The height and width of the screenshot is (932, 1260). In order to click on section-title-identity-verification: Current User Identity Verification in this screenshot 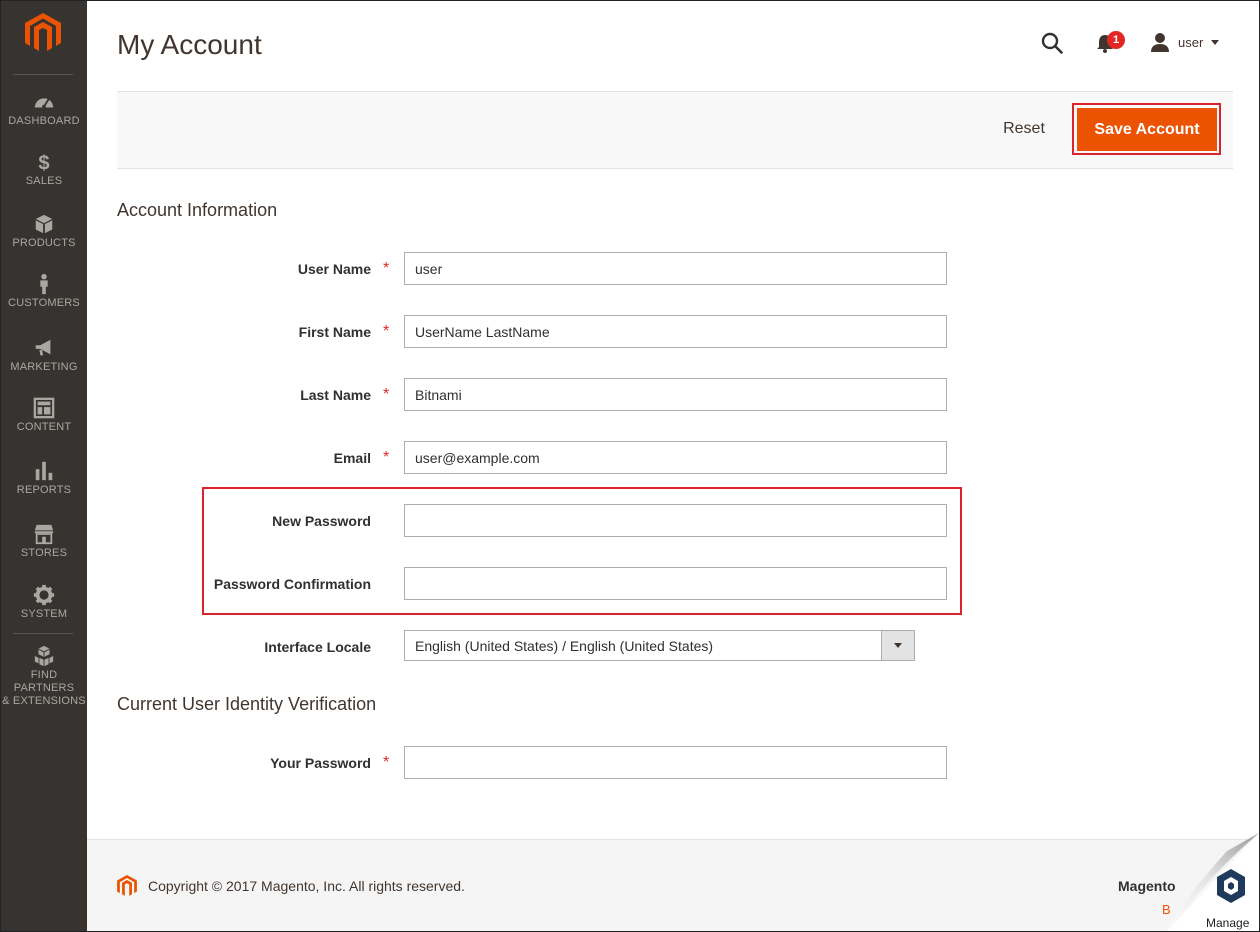, I will do `click(247, 704)`.